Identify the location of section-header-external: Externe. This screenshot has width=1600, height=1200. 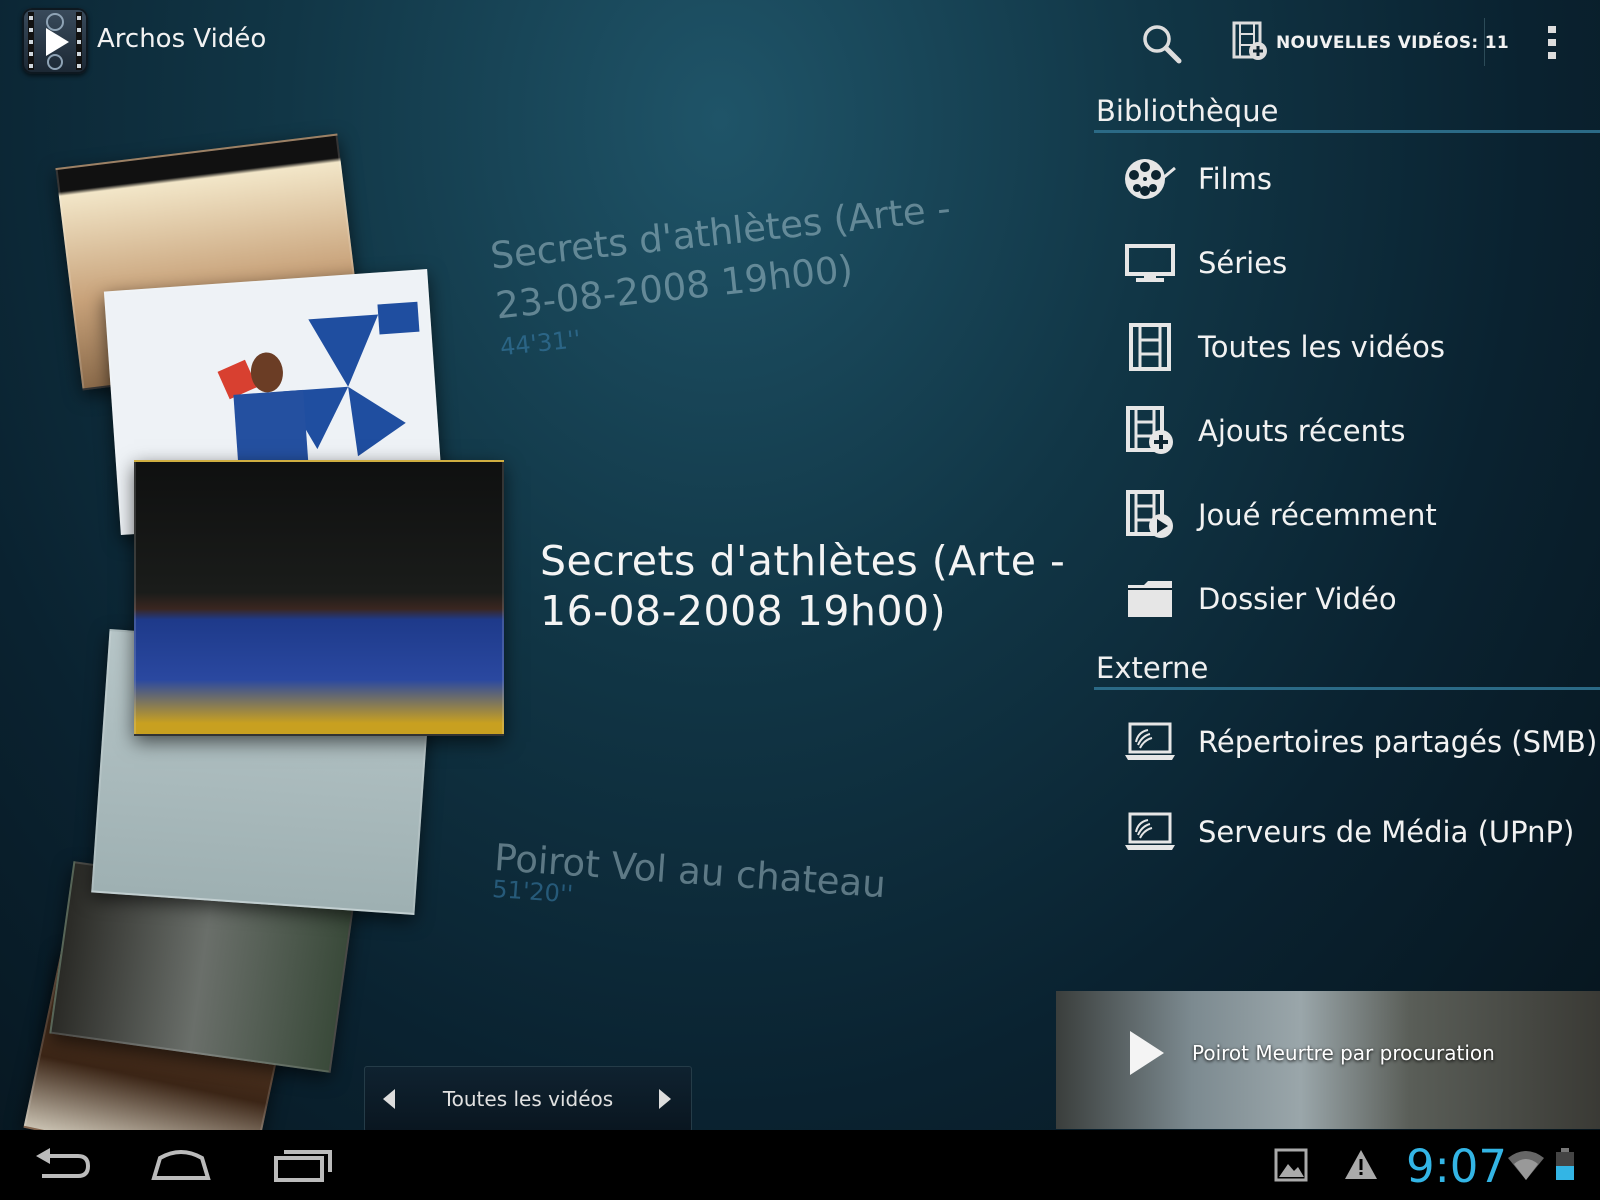
(1347, 666).